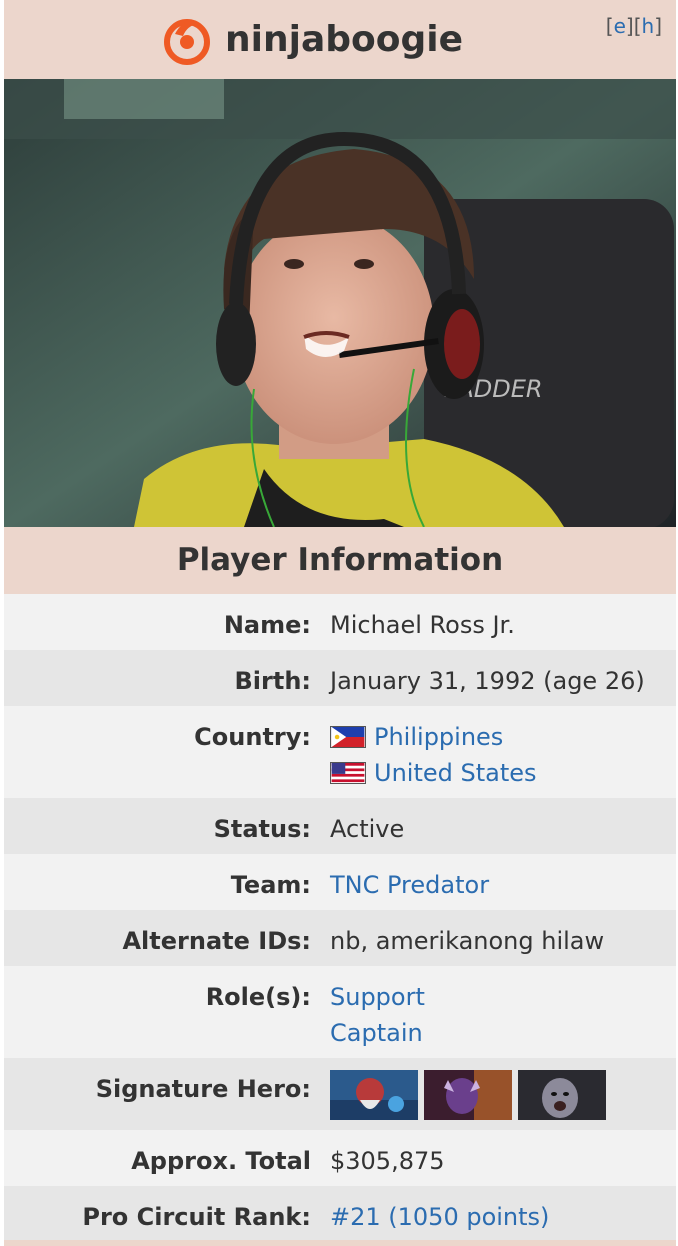 The image size is (678, 1246). Describe the element at coordinates (487, 681) in the screenshot. I see `value-birth: January 31, 1992 (age 26)` at that location.